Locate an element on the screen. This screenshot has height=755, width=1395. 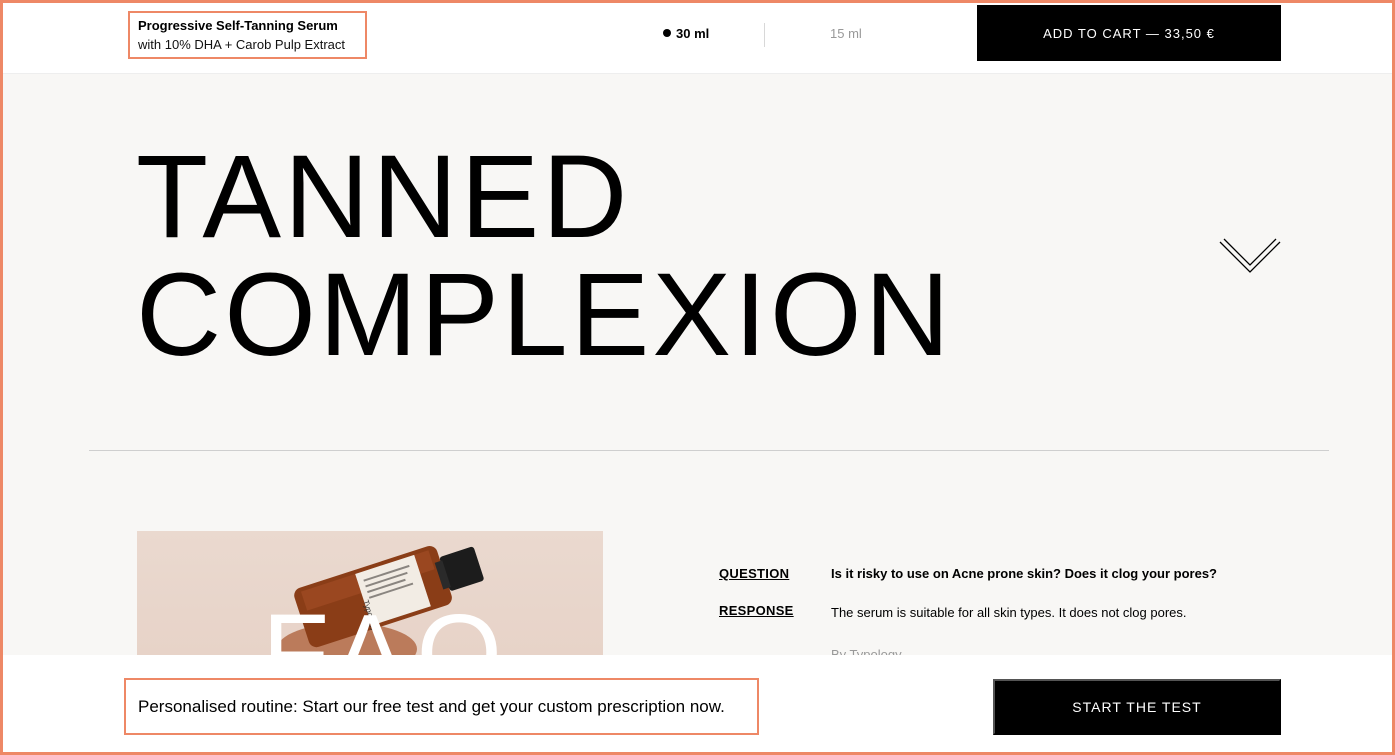
start-test-button: START THE TEST is located at coordinates (1137, 707).